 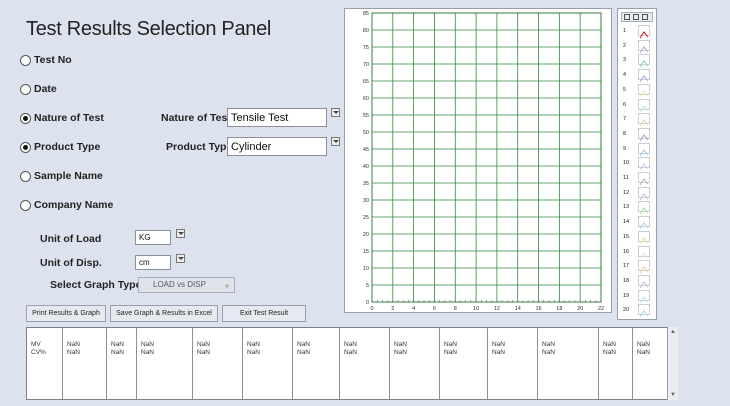 What do you see at coordinates (180, 233) in the screenshot?
I see `unit-of-load-dropdown-icon` at bounding box center [180, 233].